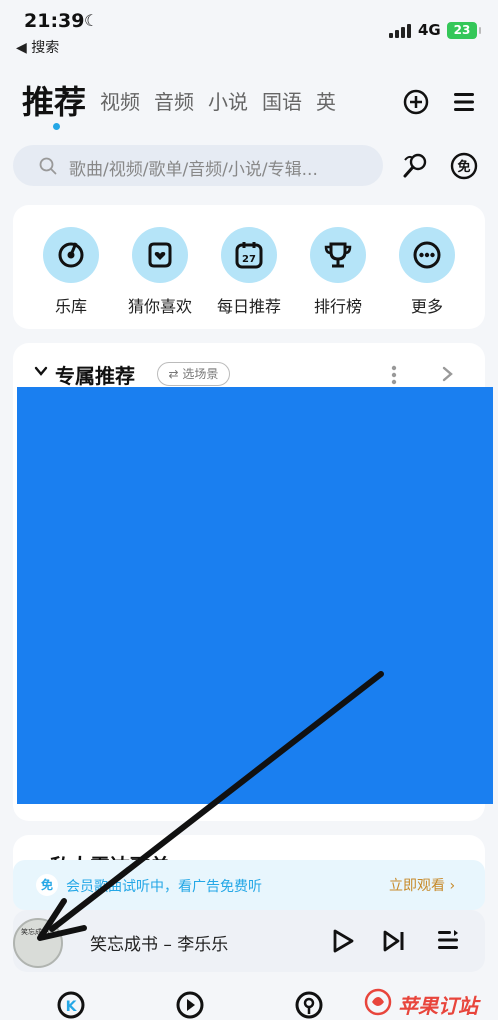  Describe the element at coordinates (249, 30) in the screenshot. I see `status-bar: 21:39 ☾ ◀ 搜索 4G 23` at that location.